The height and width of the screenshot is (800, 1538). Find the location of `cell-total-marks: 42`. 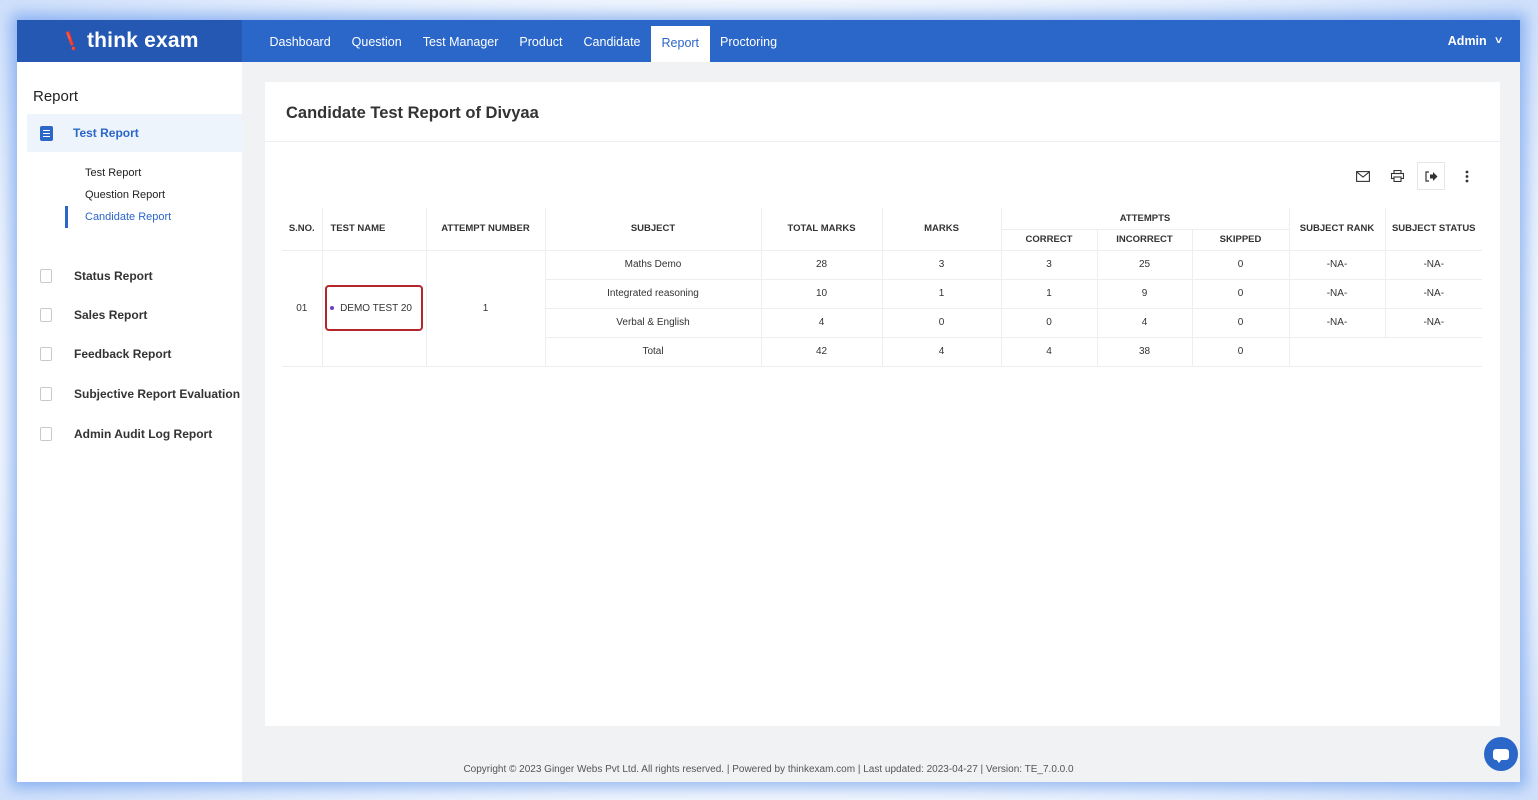

cell-total-marks: 42 is located at coordinates (822, 352).